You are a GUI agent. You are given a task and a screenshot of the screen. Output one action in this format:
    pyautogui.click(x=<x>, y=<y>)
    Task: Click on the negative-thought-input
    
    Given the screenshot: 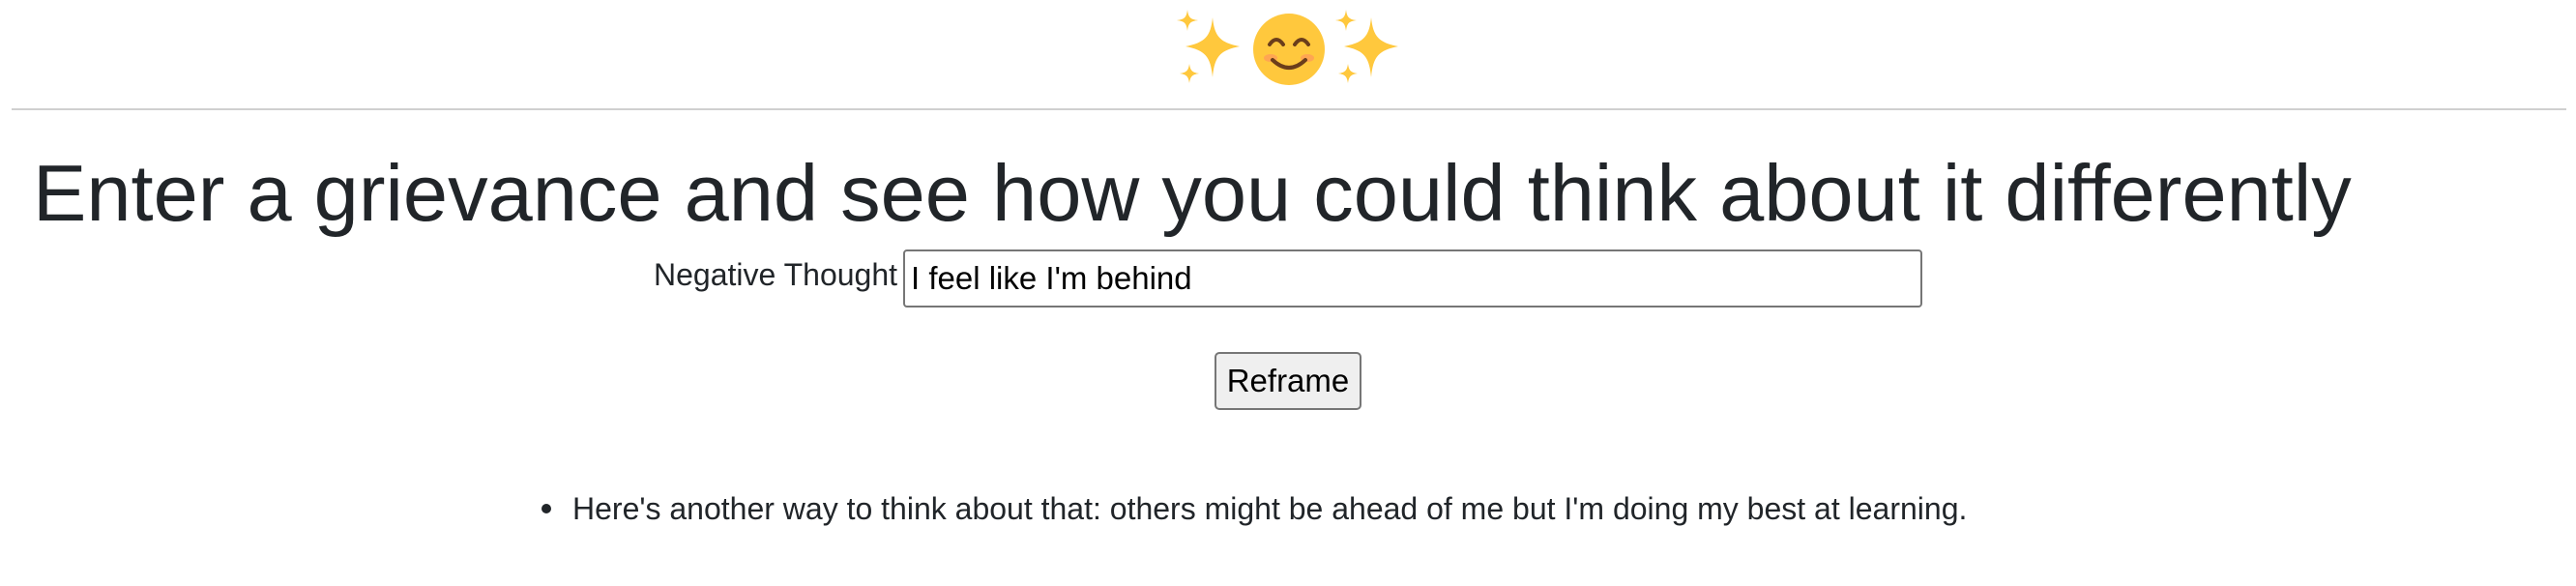 What is the action you would take?
    pyautogui.click(x=1412, y=278)
    